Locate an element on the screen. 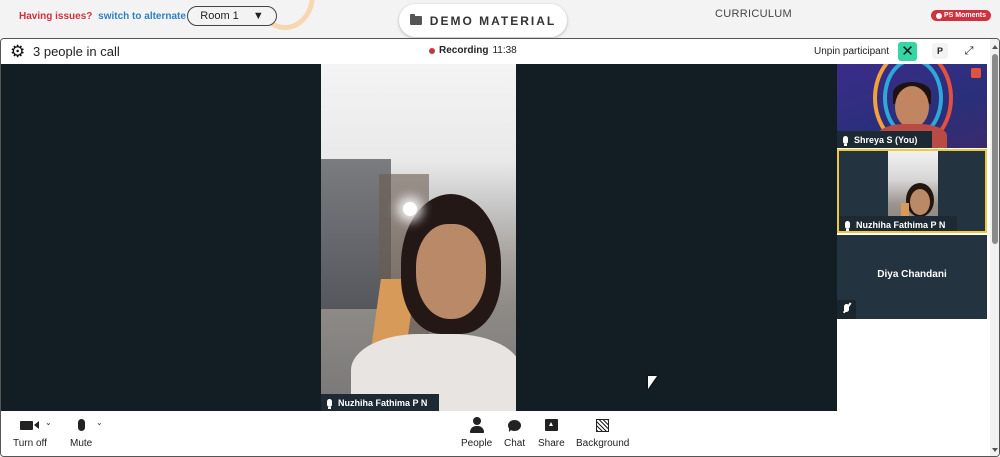  chat-icon is located at coordinates (515, 425).